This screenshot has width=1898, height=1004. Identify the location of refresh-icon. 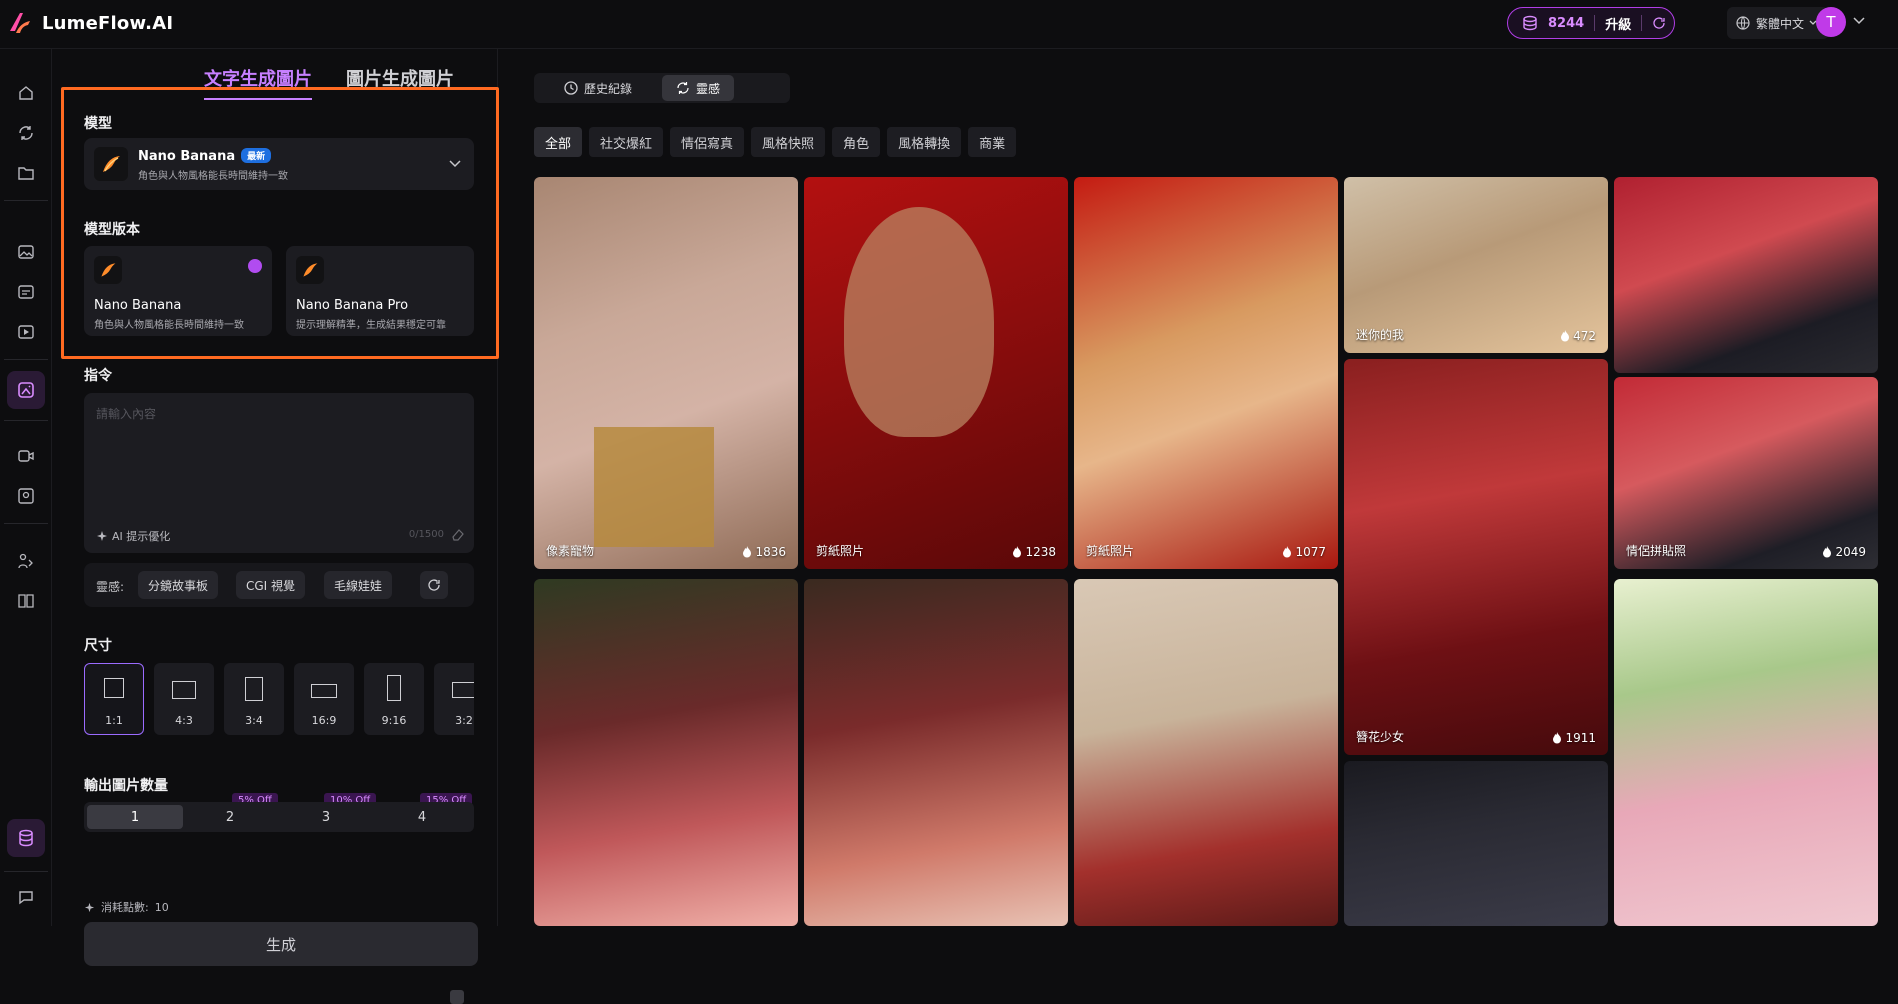
(1659, 23).